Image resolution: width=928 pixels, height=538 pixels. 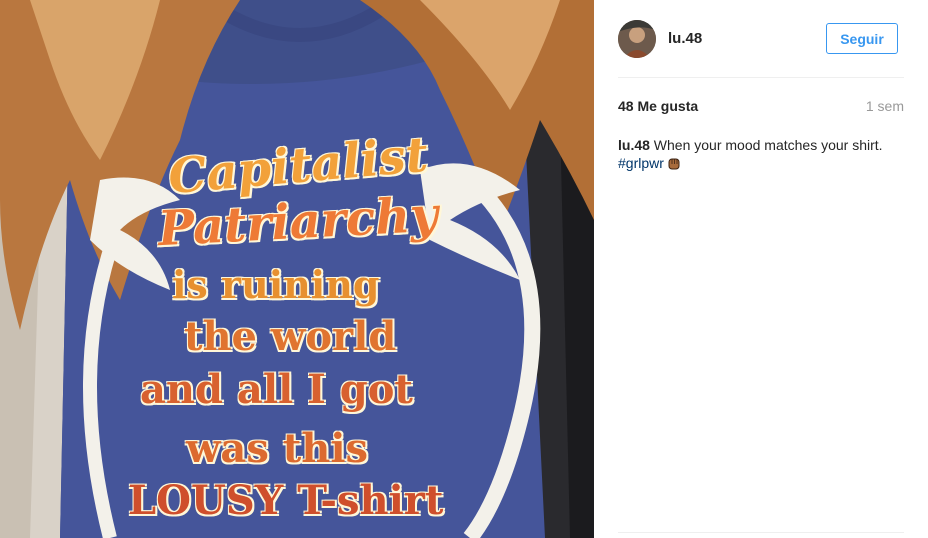 I want to click on shirt-line-7: LOUSY T-shirt, so click(x=286, y=500).